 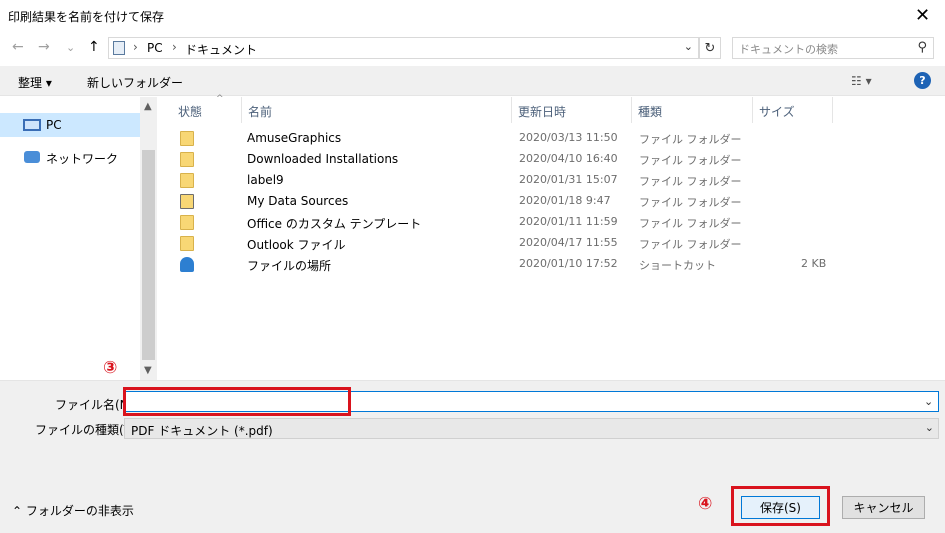 I want to click on window-title: 印刷結果を名前を付けて保存, so click(x=86, y=17).